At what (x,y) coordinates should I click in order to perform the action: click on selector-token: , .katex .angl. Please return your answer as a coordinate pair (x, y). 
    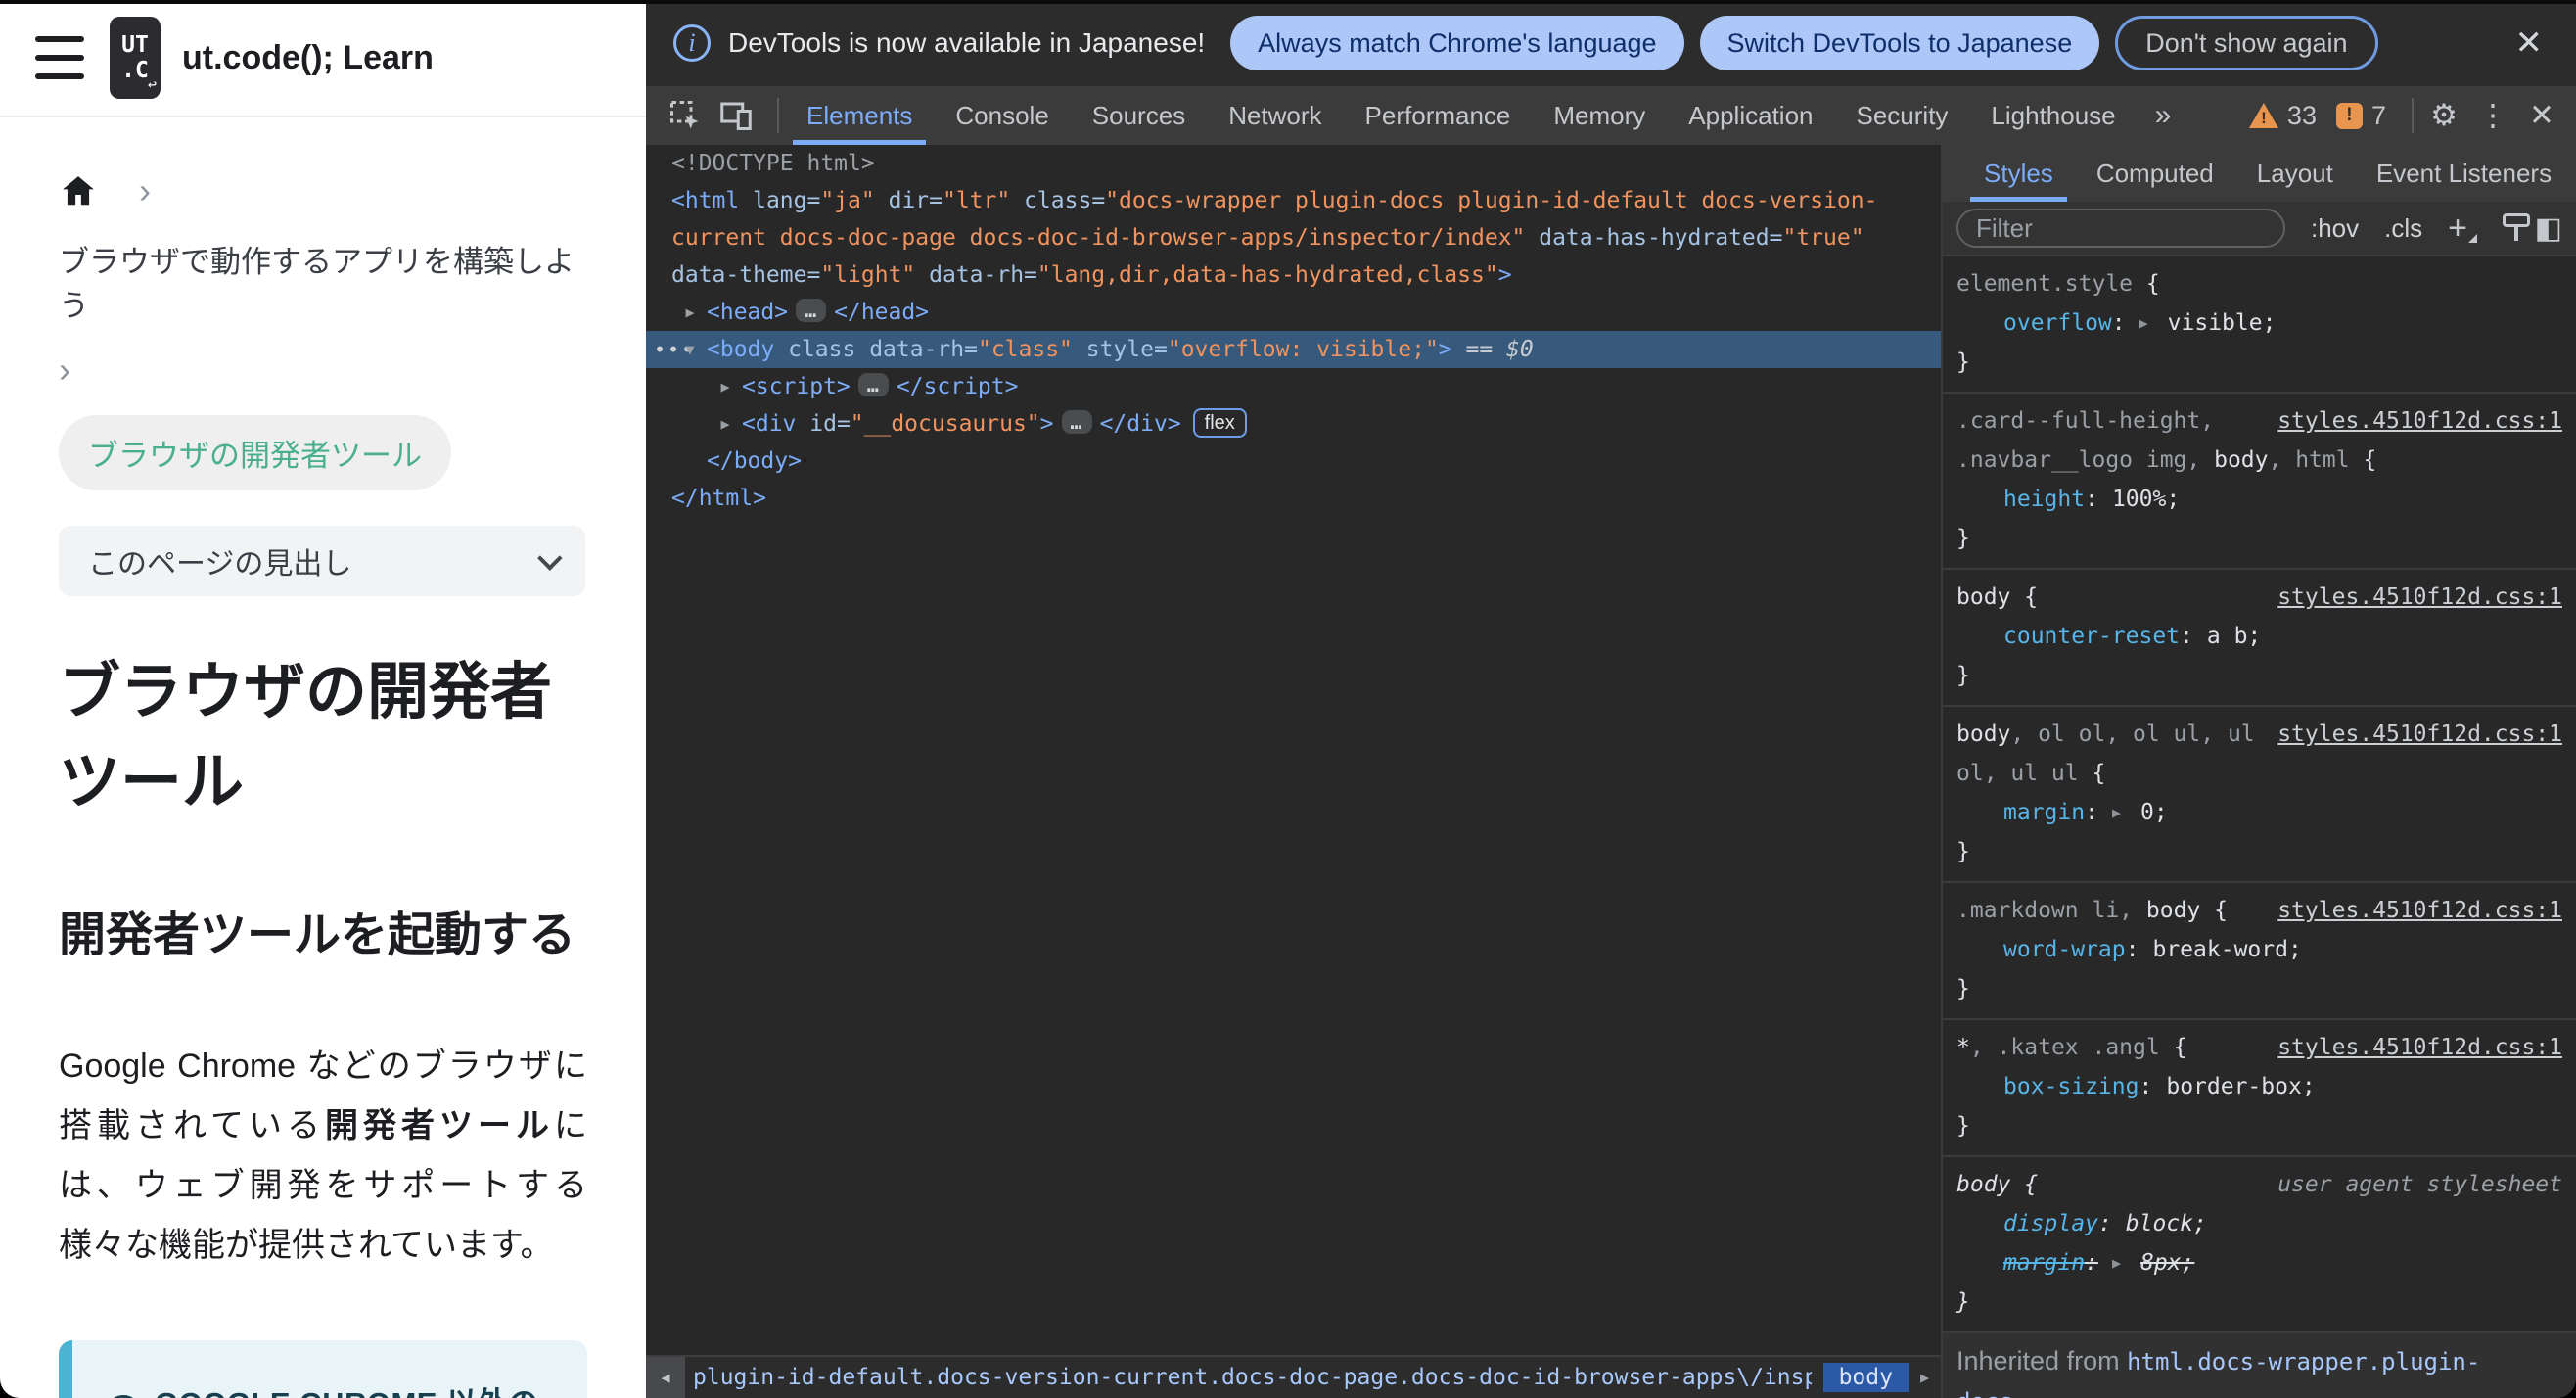
    Looking at the image, I should click on (2071, 1047).